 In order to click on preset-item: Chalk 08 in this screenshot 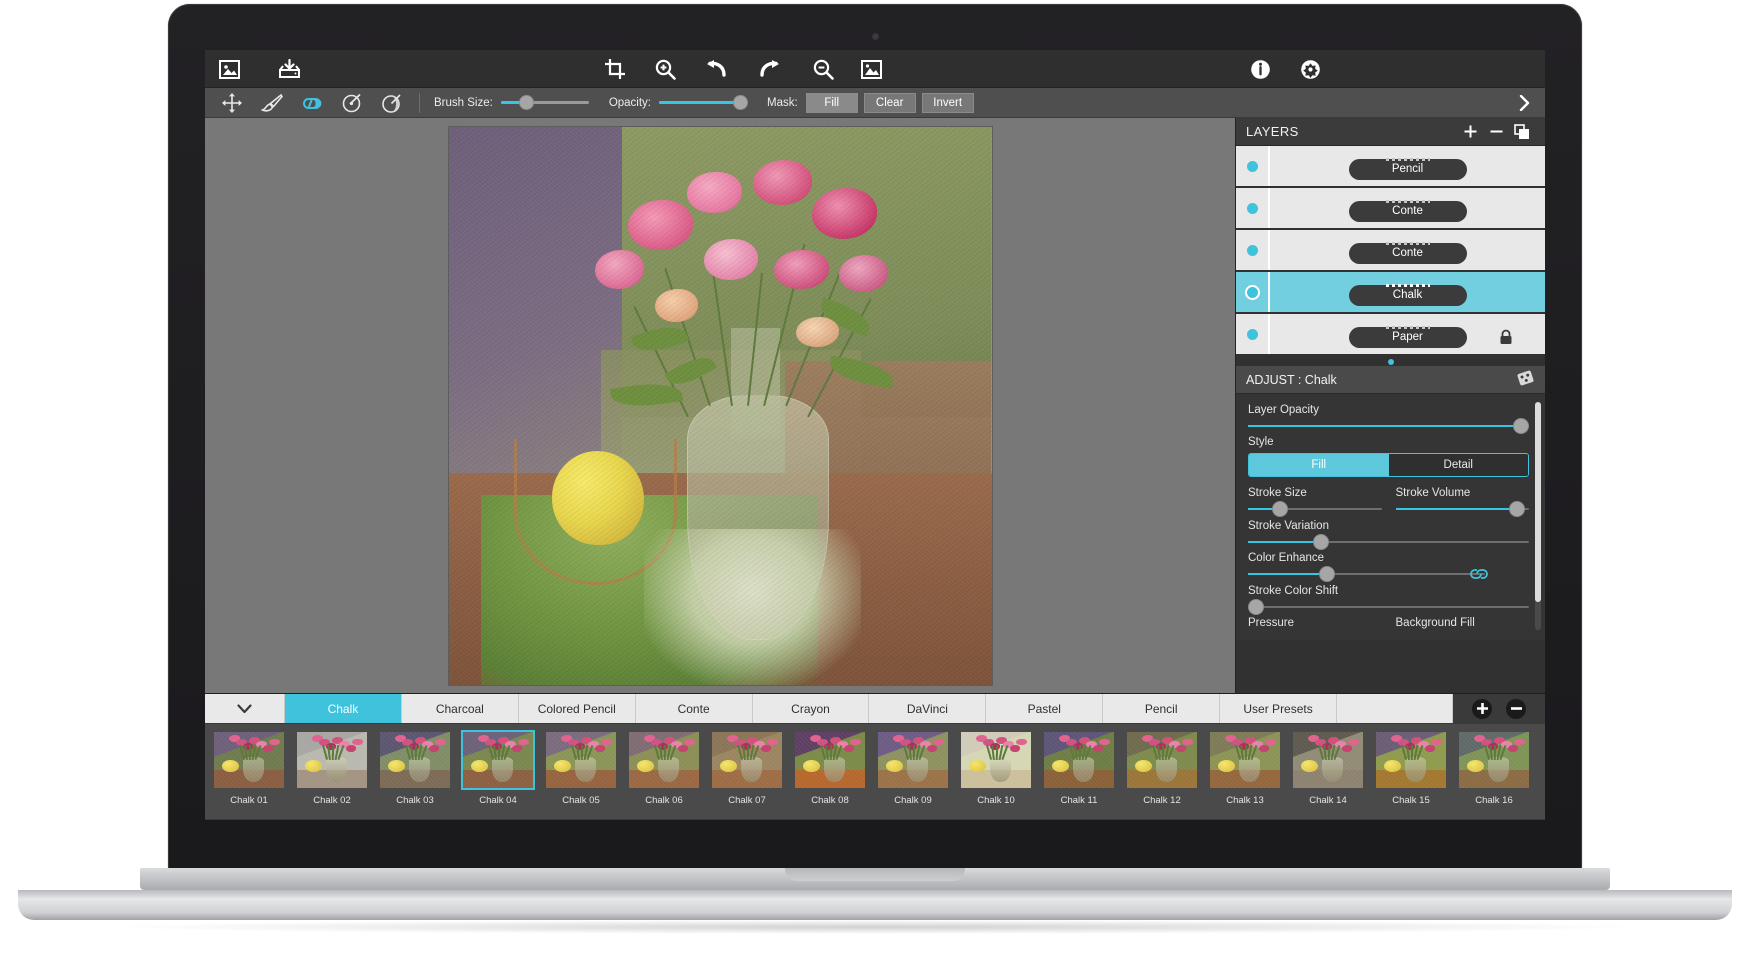, I will do `click(830, 768)`.